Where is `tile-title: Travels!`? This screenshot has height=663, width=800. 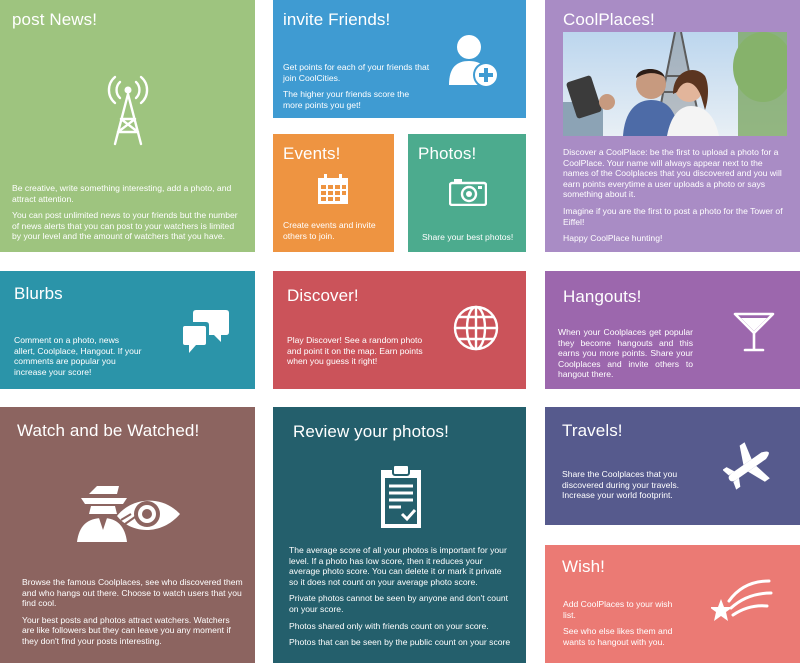 tile-title: Travels! is located at coordinates (592, 430).